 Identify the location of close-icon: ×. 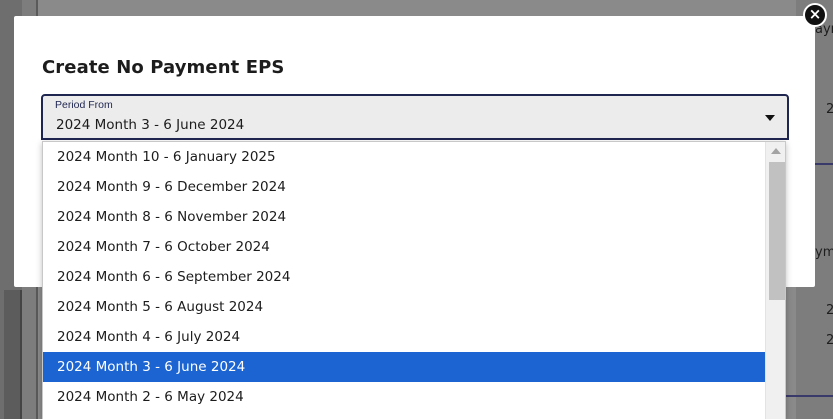
(815, 14).